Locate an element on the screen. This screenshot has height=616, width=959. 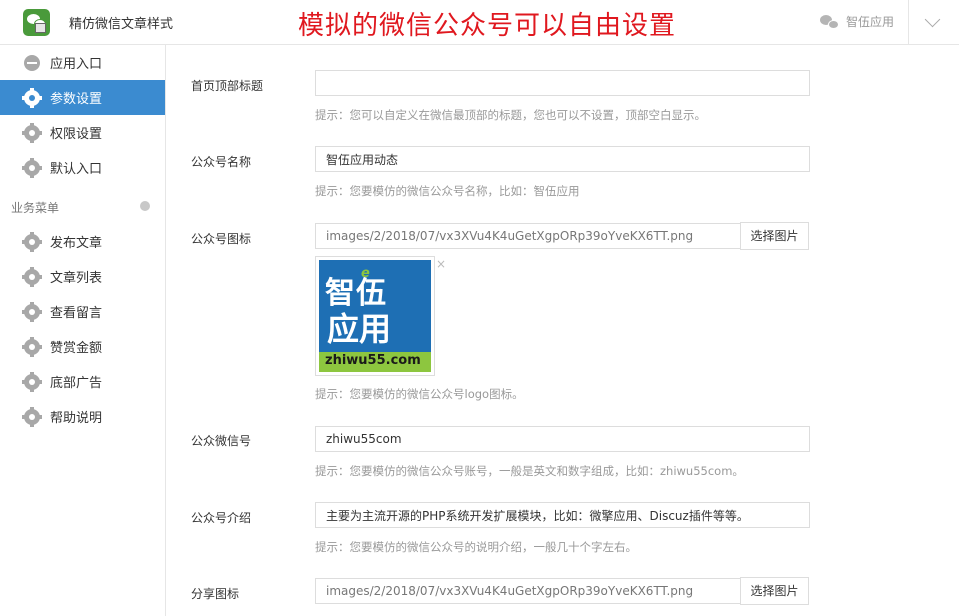
sidebar-item-label: 底部广告 is located at coordinates (76, 383).